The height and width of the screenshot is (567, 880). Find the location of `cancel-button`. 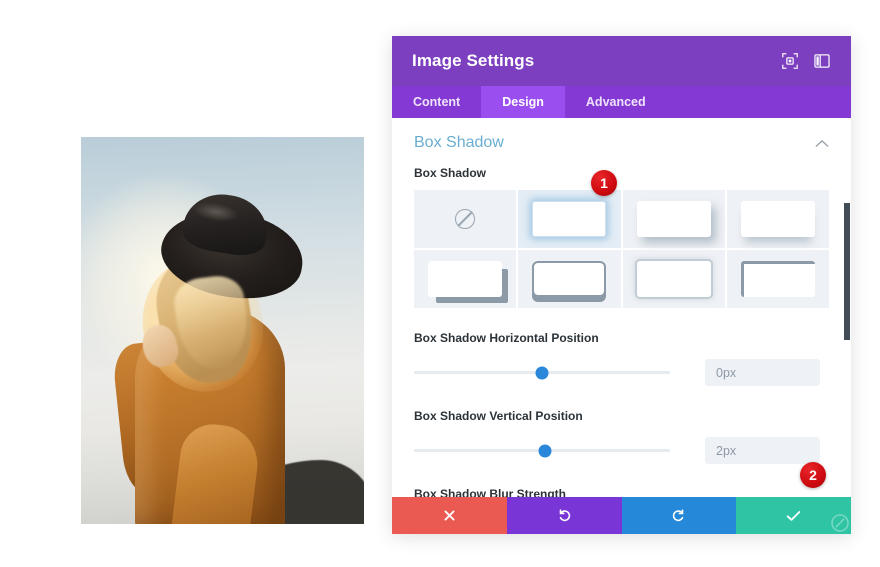

cancel-button is located at coordinates (449, 515).